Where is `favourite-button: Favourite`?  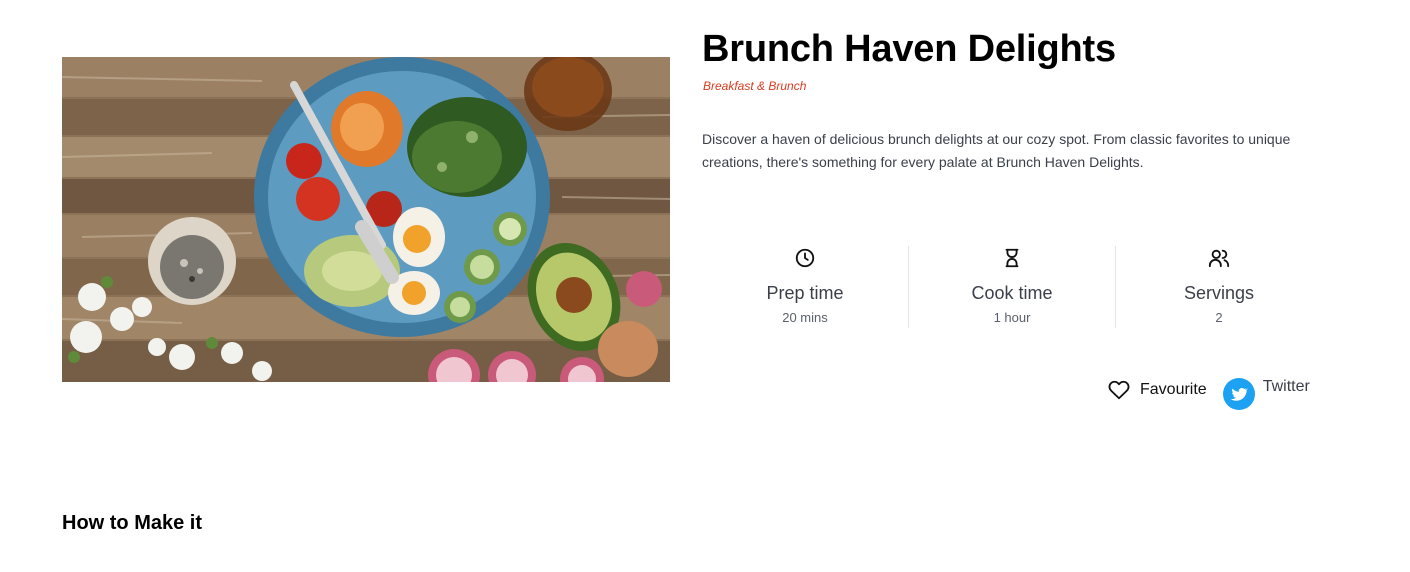
favourite-button: Favourite is located at coordinates (1157, 390).